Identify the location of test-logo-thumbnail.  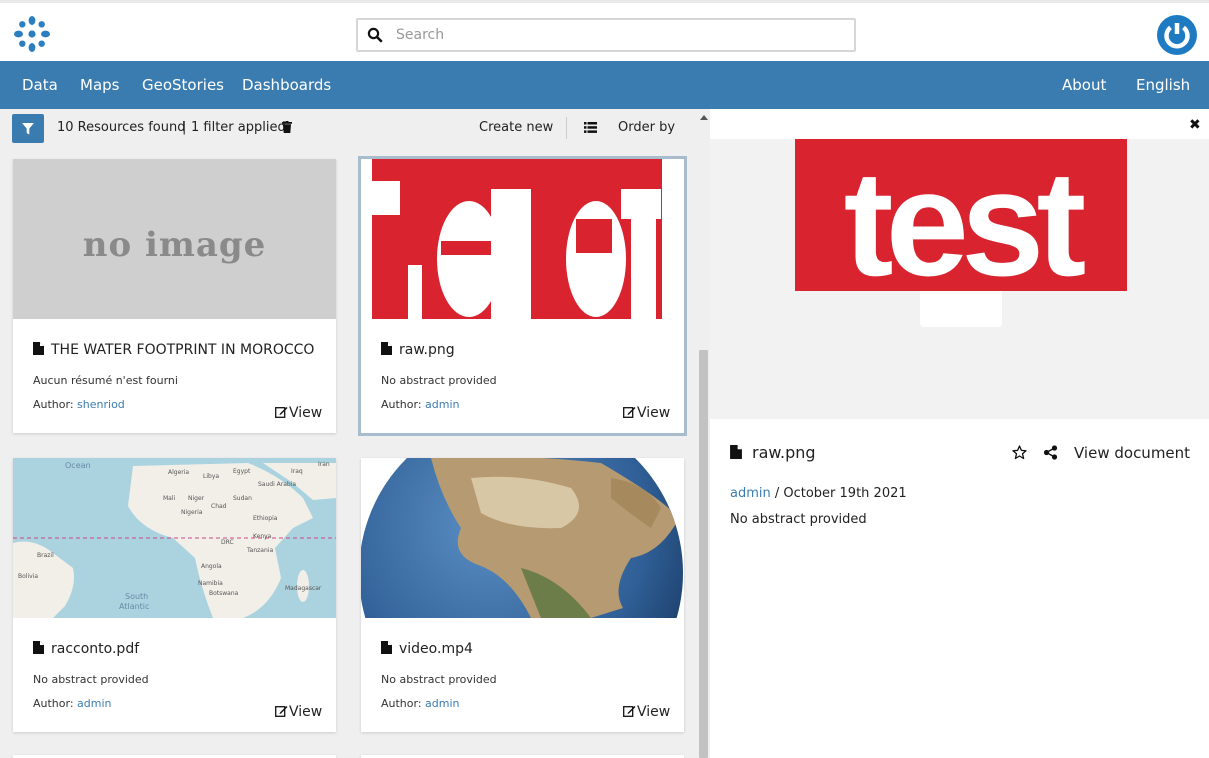
(522, 239).